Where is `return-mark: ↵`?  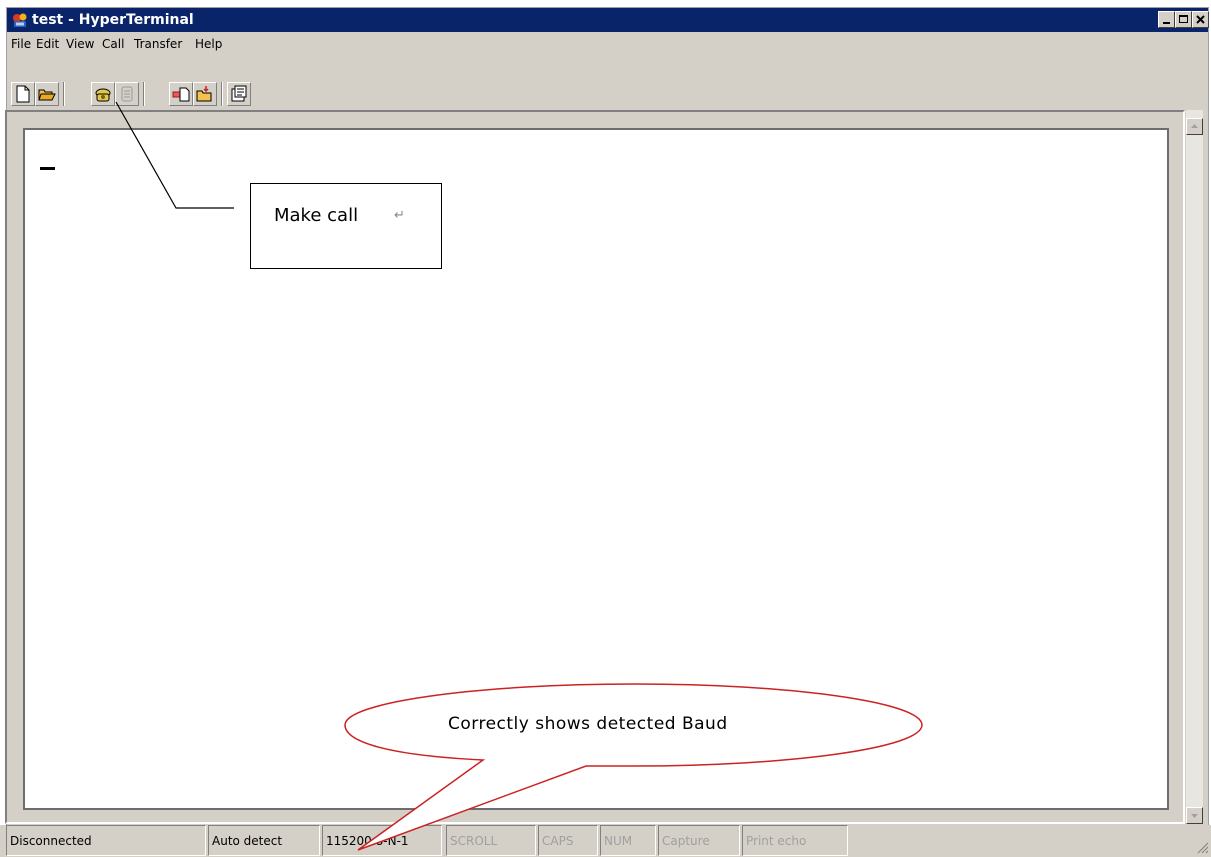
return-mark: ↵ is located at coordinates (399, 215).